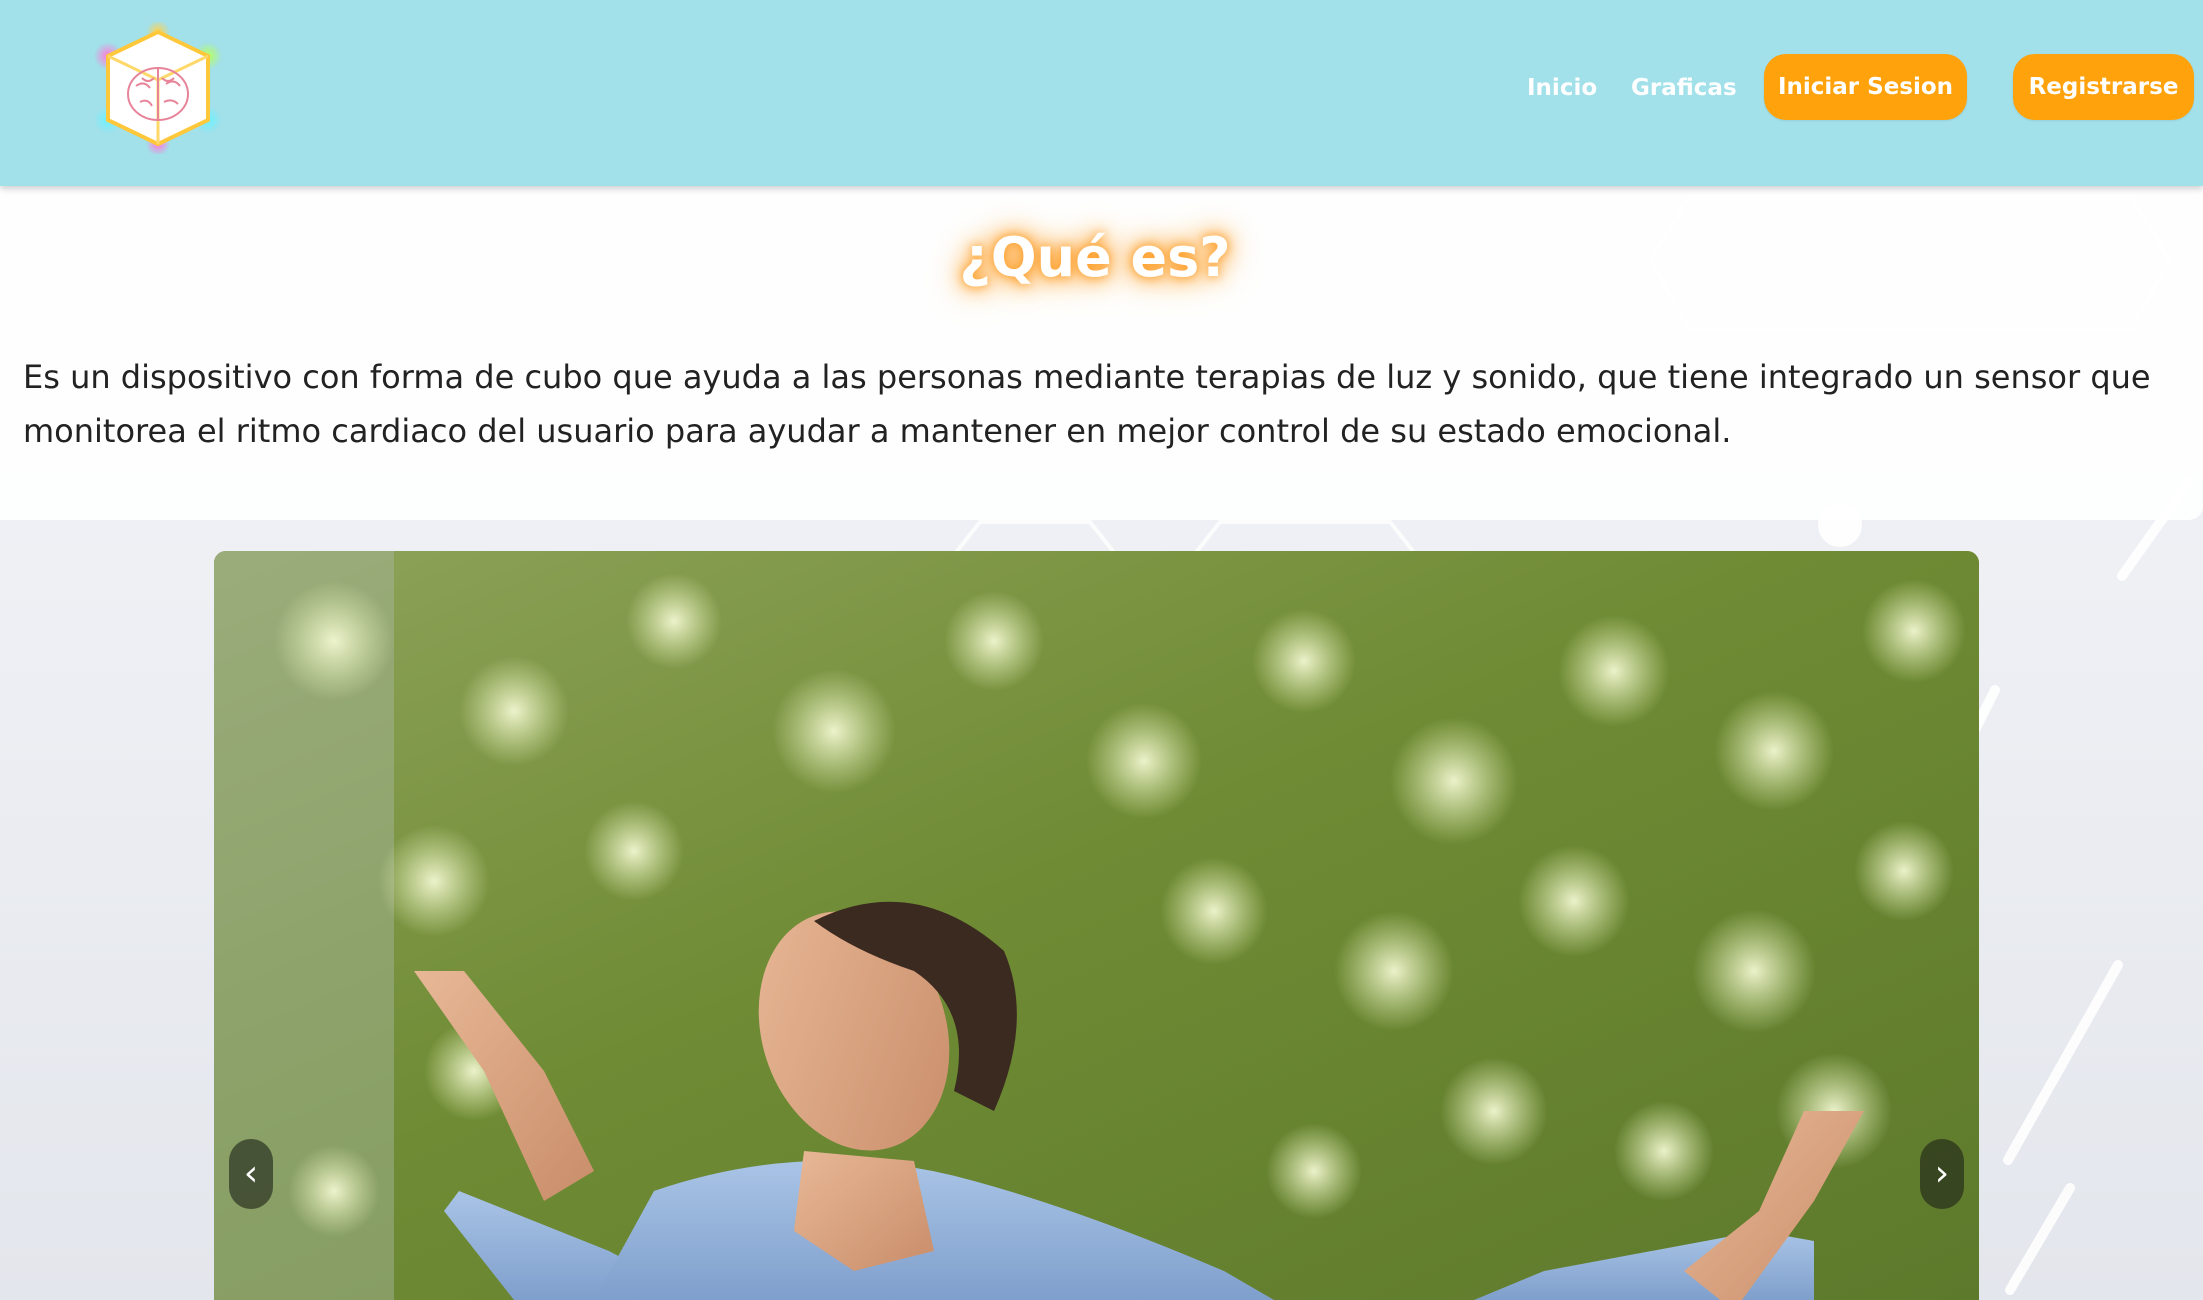 This screenshot has height=1300, width=2203. Describe the element at coordinates (1684, 88) in the screenshot. I see `nav-link-graficas: Graficas` at that location.